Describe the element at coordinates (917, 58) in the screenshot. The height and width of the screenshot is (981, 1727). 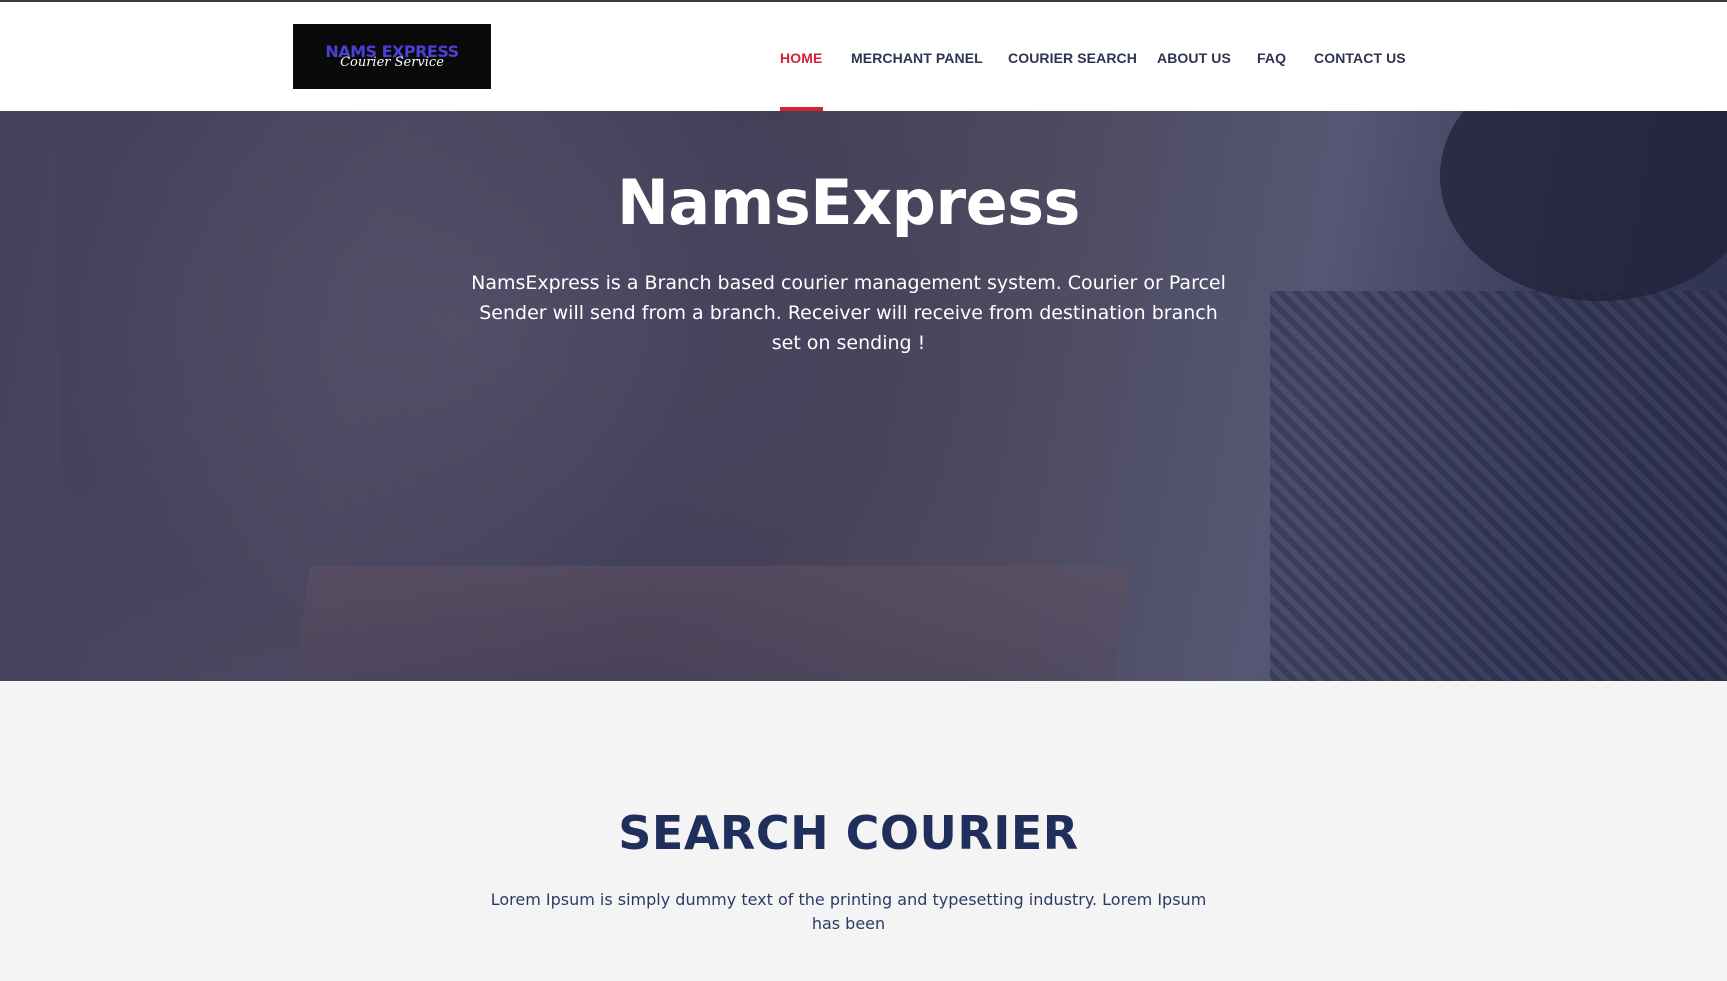
I see `nav-item-merchant-panel: MERCHANT PANEL` at that location.